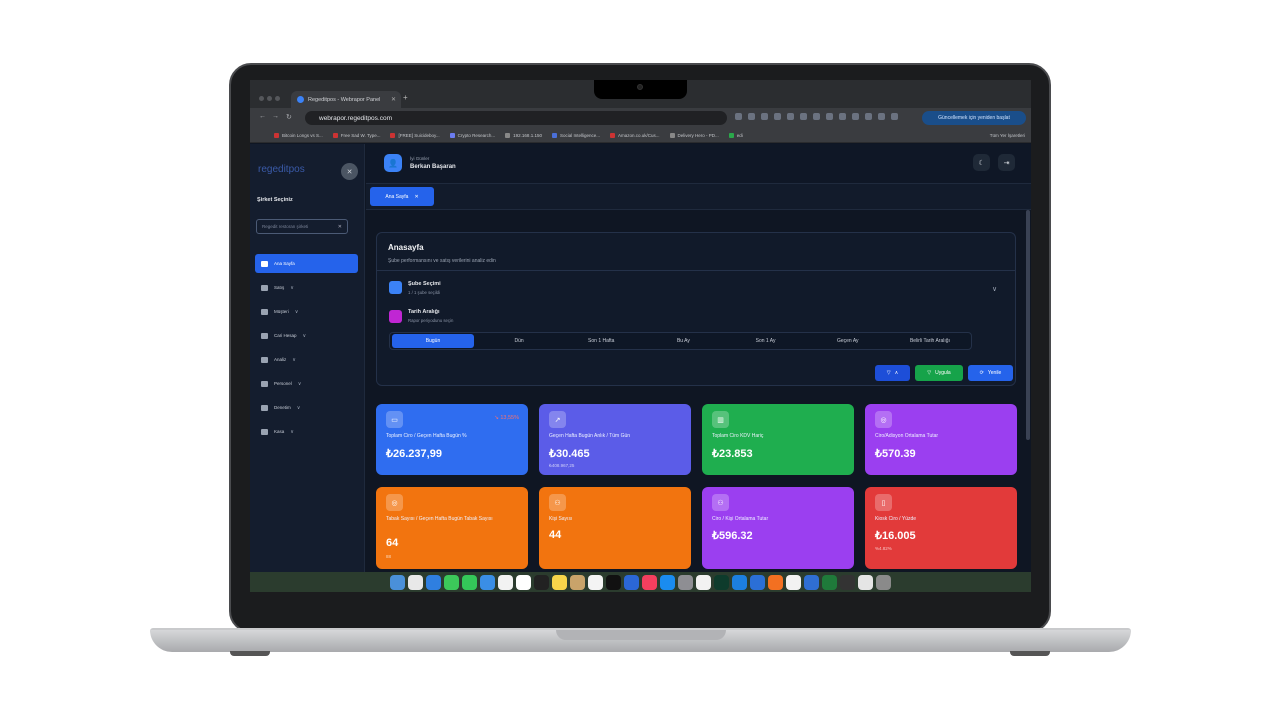 Image resolution: width=1280 pixels, height=720 pixels. I want to click on finder-icon, so click(397, 582).